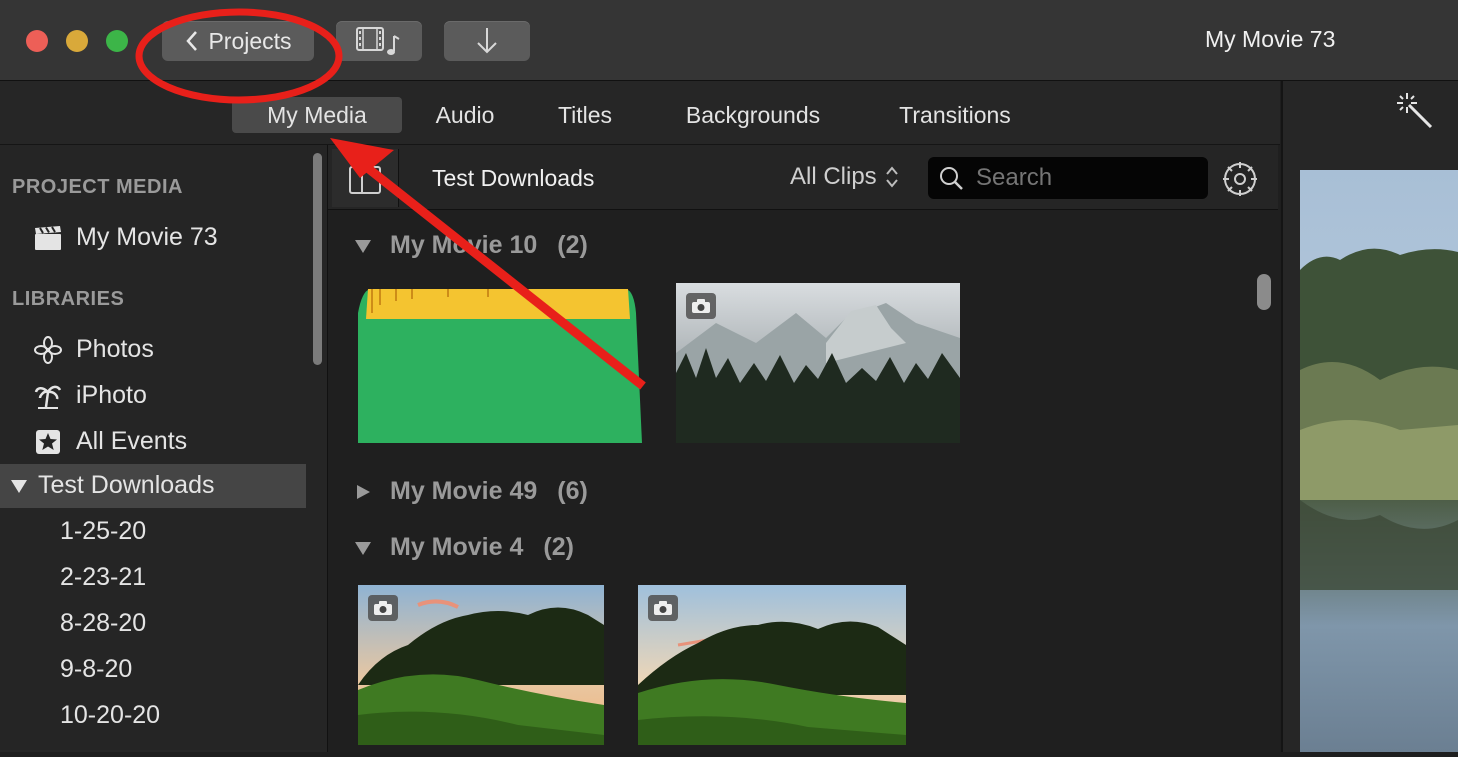 The height and width of the screenshot is (757, 1458). I want to click on disclosure-right-icon, so click(363, 492).